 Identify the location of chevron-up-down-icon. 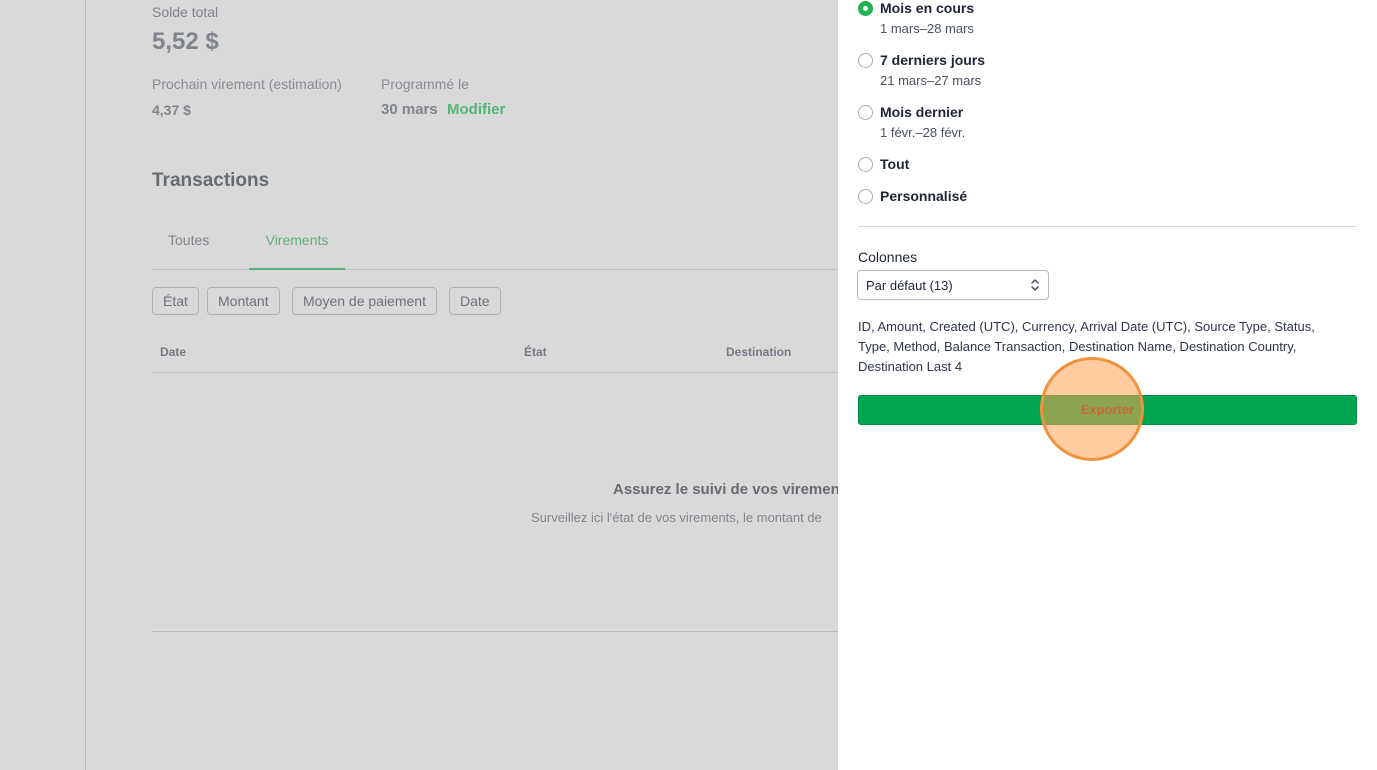
(1035, 285).